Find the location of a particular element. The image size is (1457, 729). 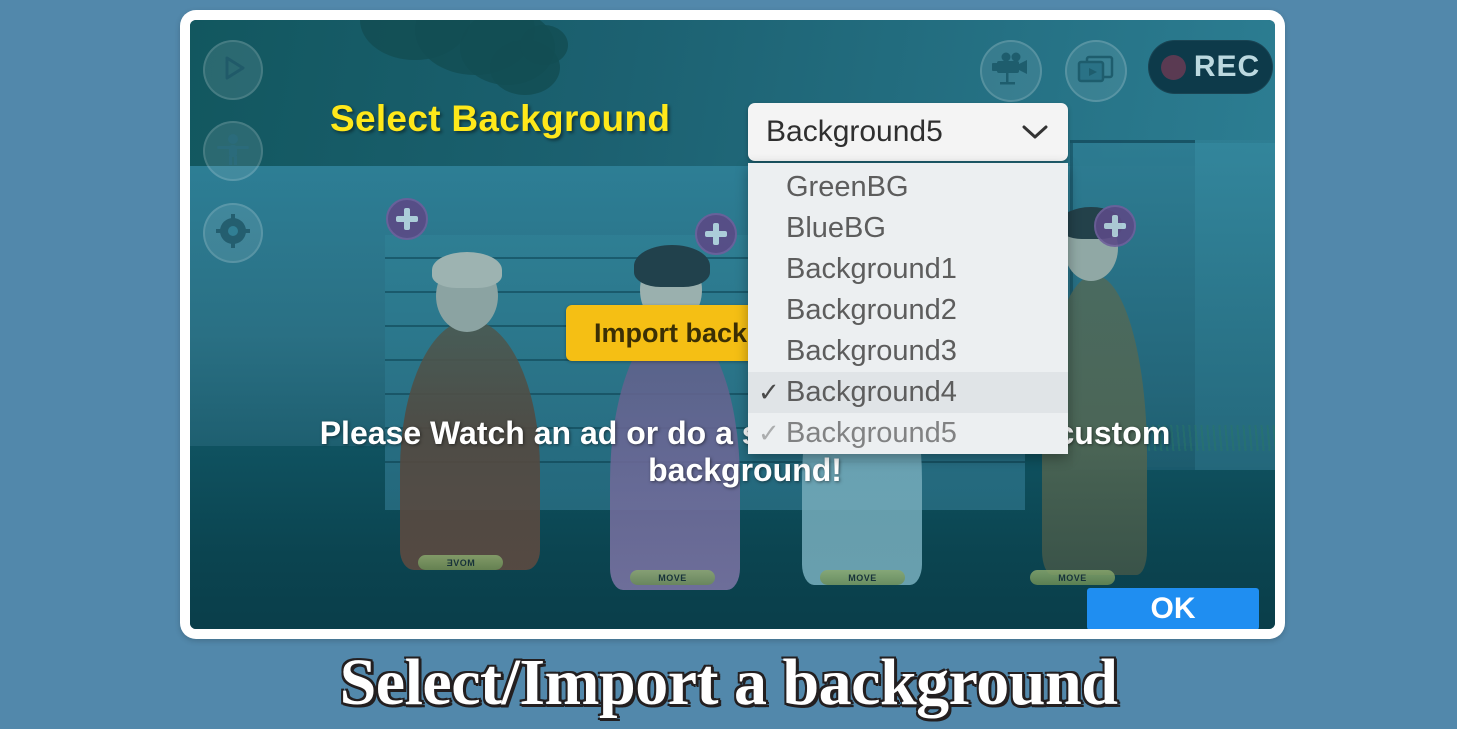

background-select-value: Background5 is located at coordinates (854, 131).